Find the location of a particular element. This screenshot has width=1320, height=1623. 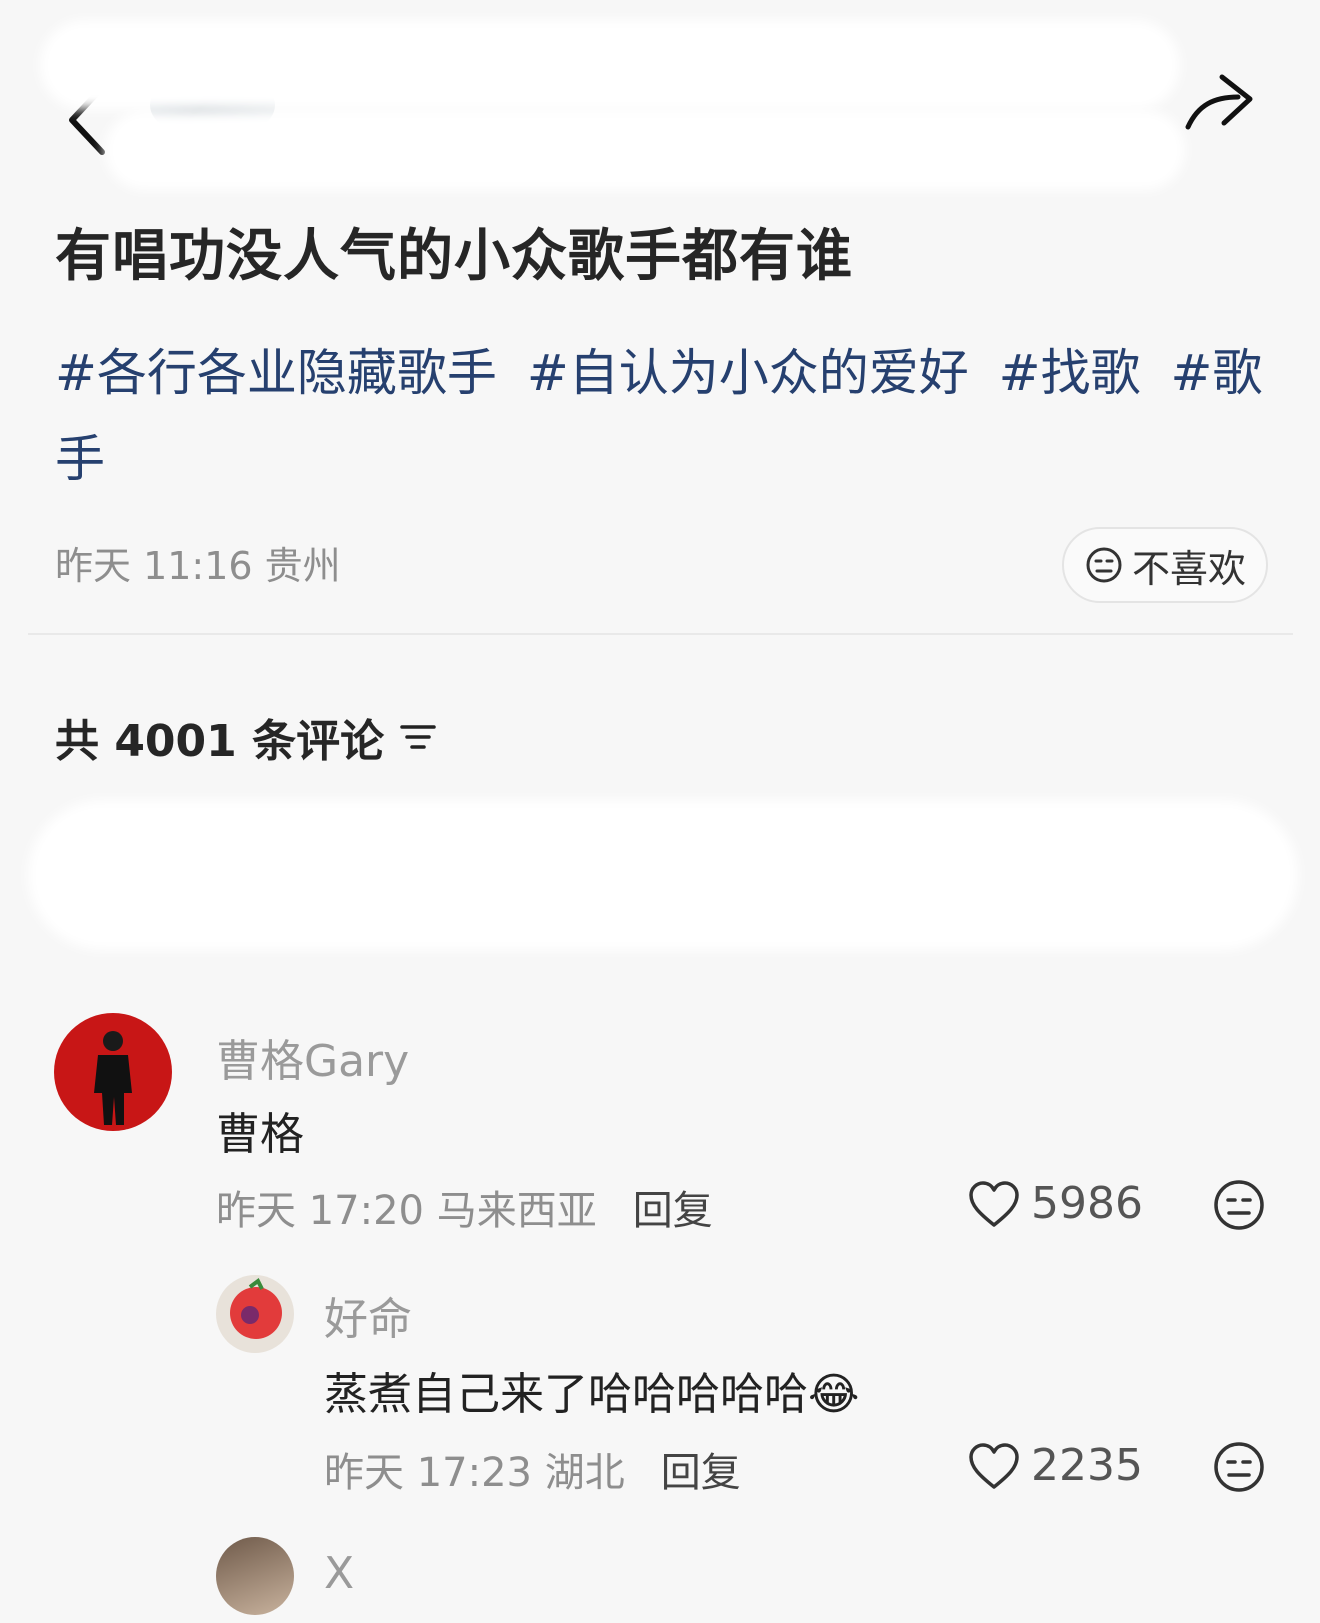

comment-count: 共 4001 条评论 is located at coordinates (220, 741).